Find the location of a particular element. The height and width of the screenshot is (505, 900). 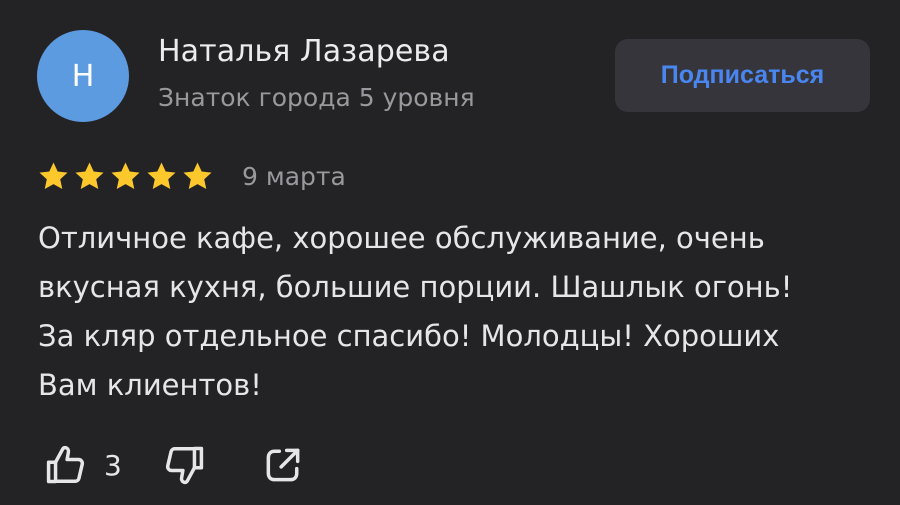

avatar: Н is located at coordinates (83, 76).